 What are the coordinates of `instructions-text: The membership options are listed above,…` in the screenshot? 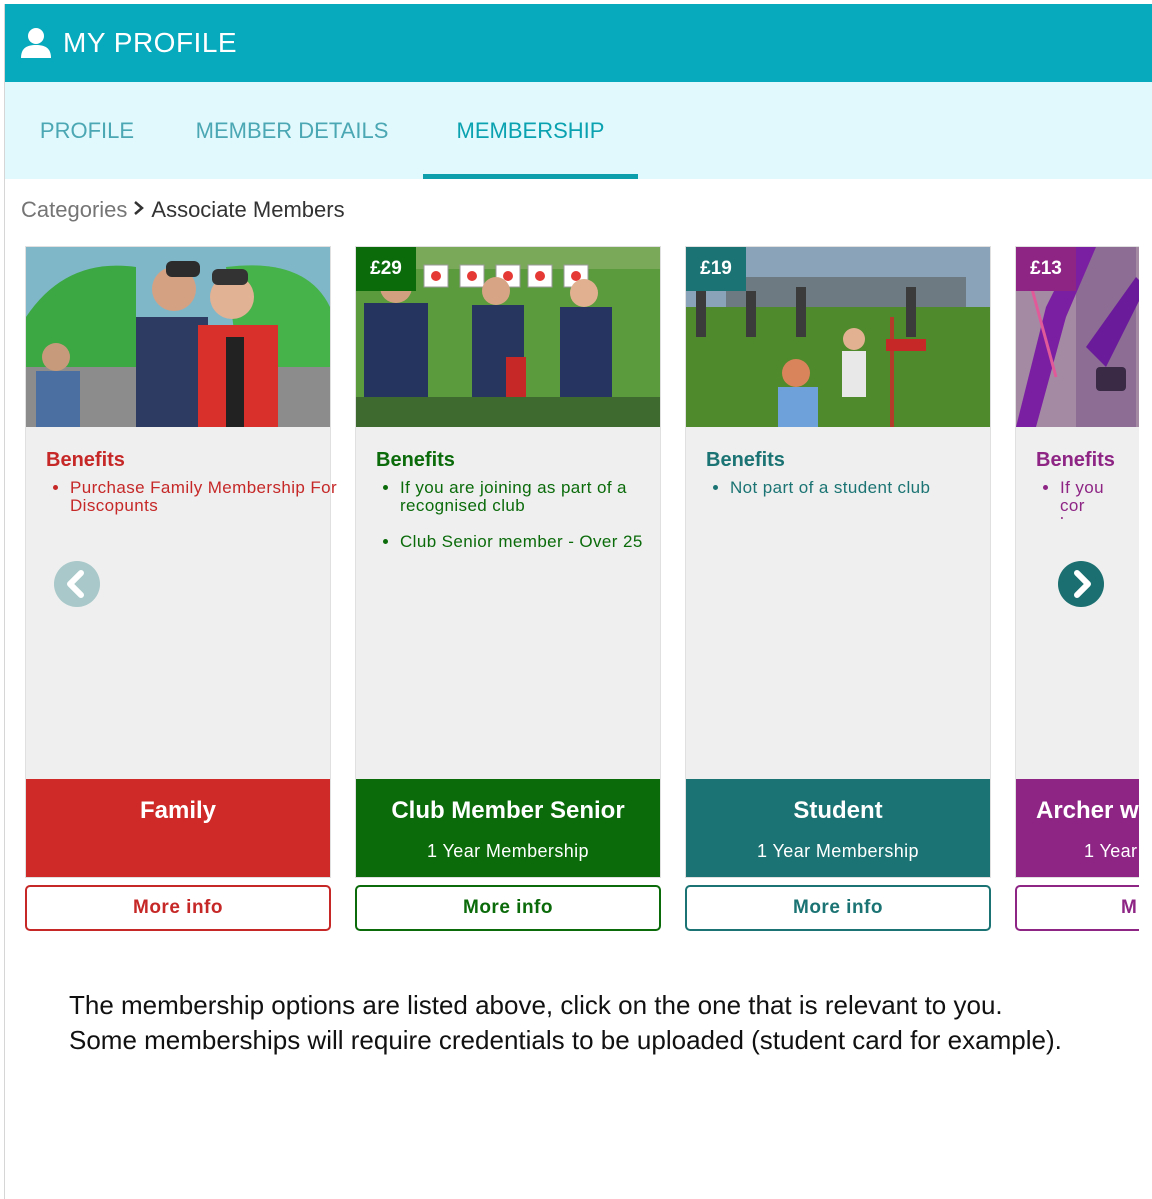 It's located at (565, 1022).